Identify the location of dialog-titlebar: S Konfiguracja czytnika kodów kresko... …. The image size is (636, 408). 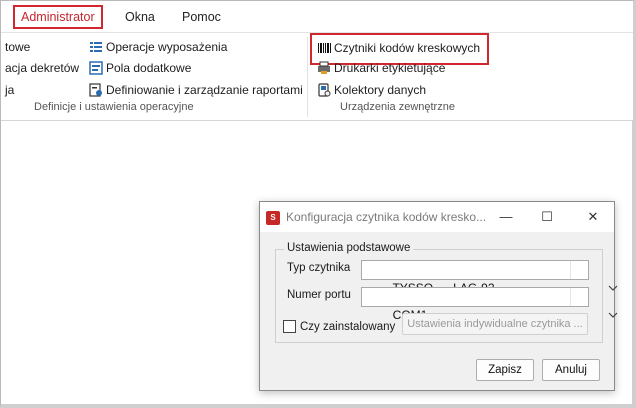
(437, 217).